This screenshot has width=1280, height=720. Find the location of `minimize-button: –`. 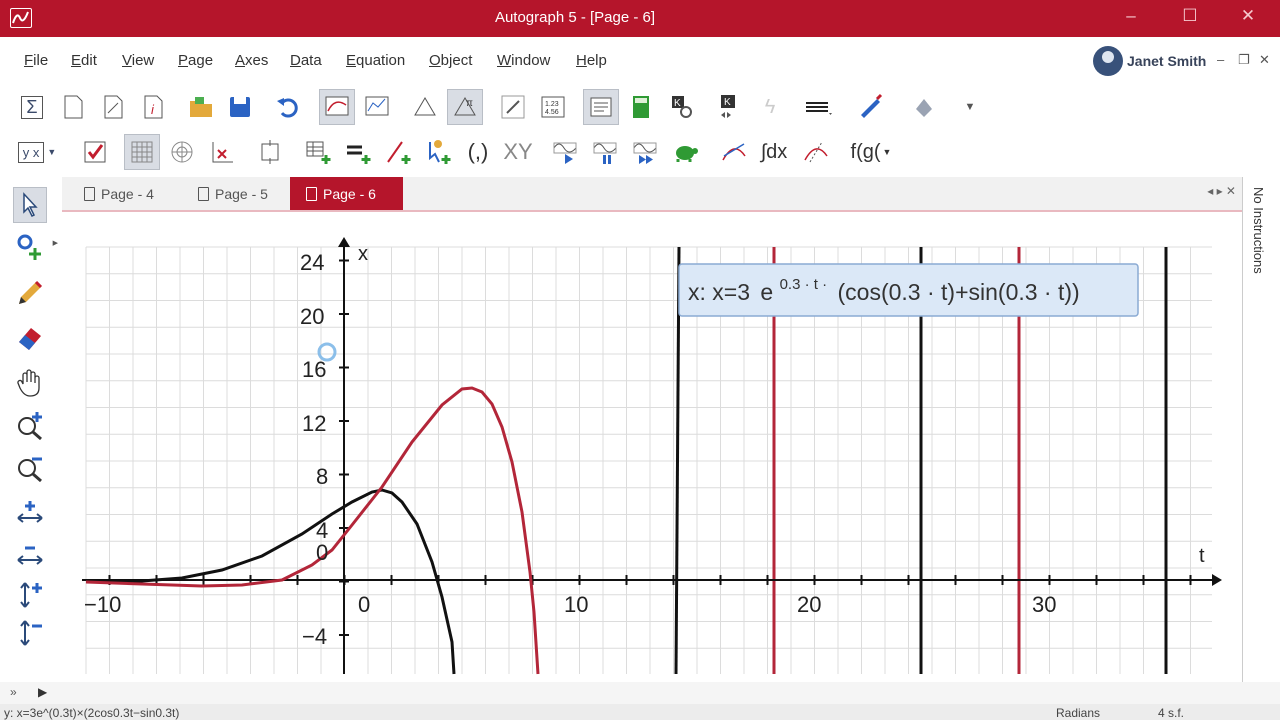

minimize-button: – is located at coordinates (1131, 16).